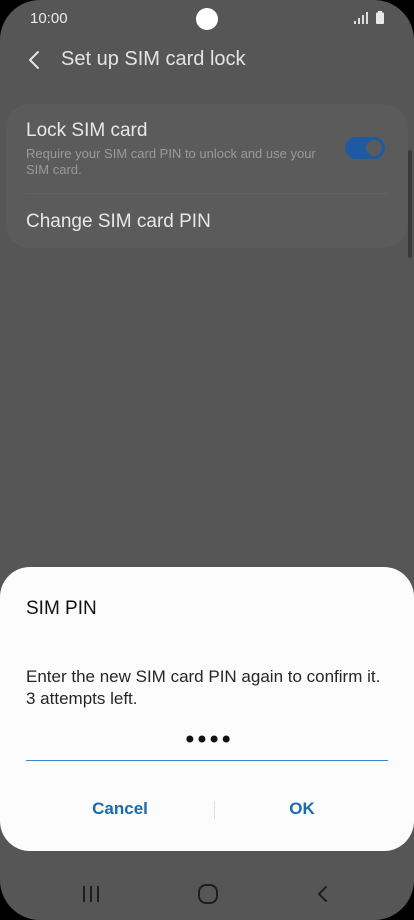 This screenshot has width=414, height=920. What do you see at coordinates (82, 698) in the screenshot?
I see `dialog-attempts-left: 3 attempts left.` at bounding box center [82, 698].